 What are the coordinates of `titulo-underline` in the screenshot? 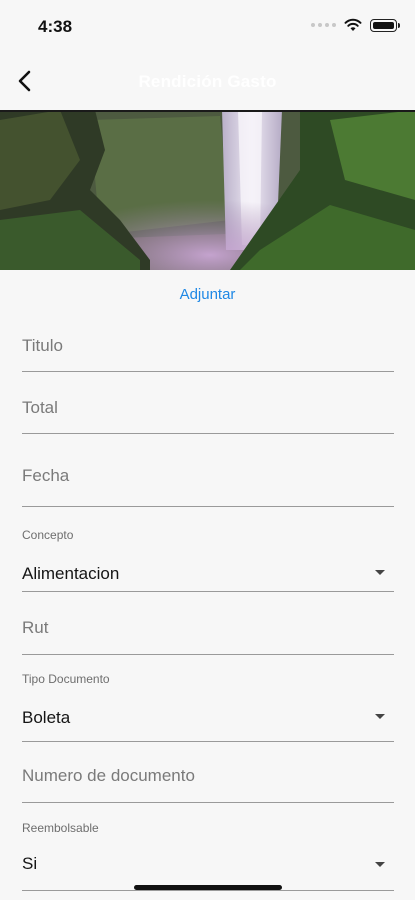 It's located at (208, 371).